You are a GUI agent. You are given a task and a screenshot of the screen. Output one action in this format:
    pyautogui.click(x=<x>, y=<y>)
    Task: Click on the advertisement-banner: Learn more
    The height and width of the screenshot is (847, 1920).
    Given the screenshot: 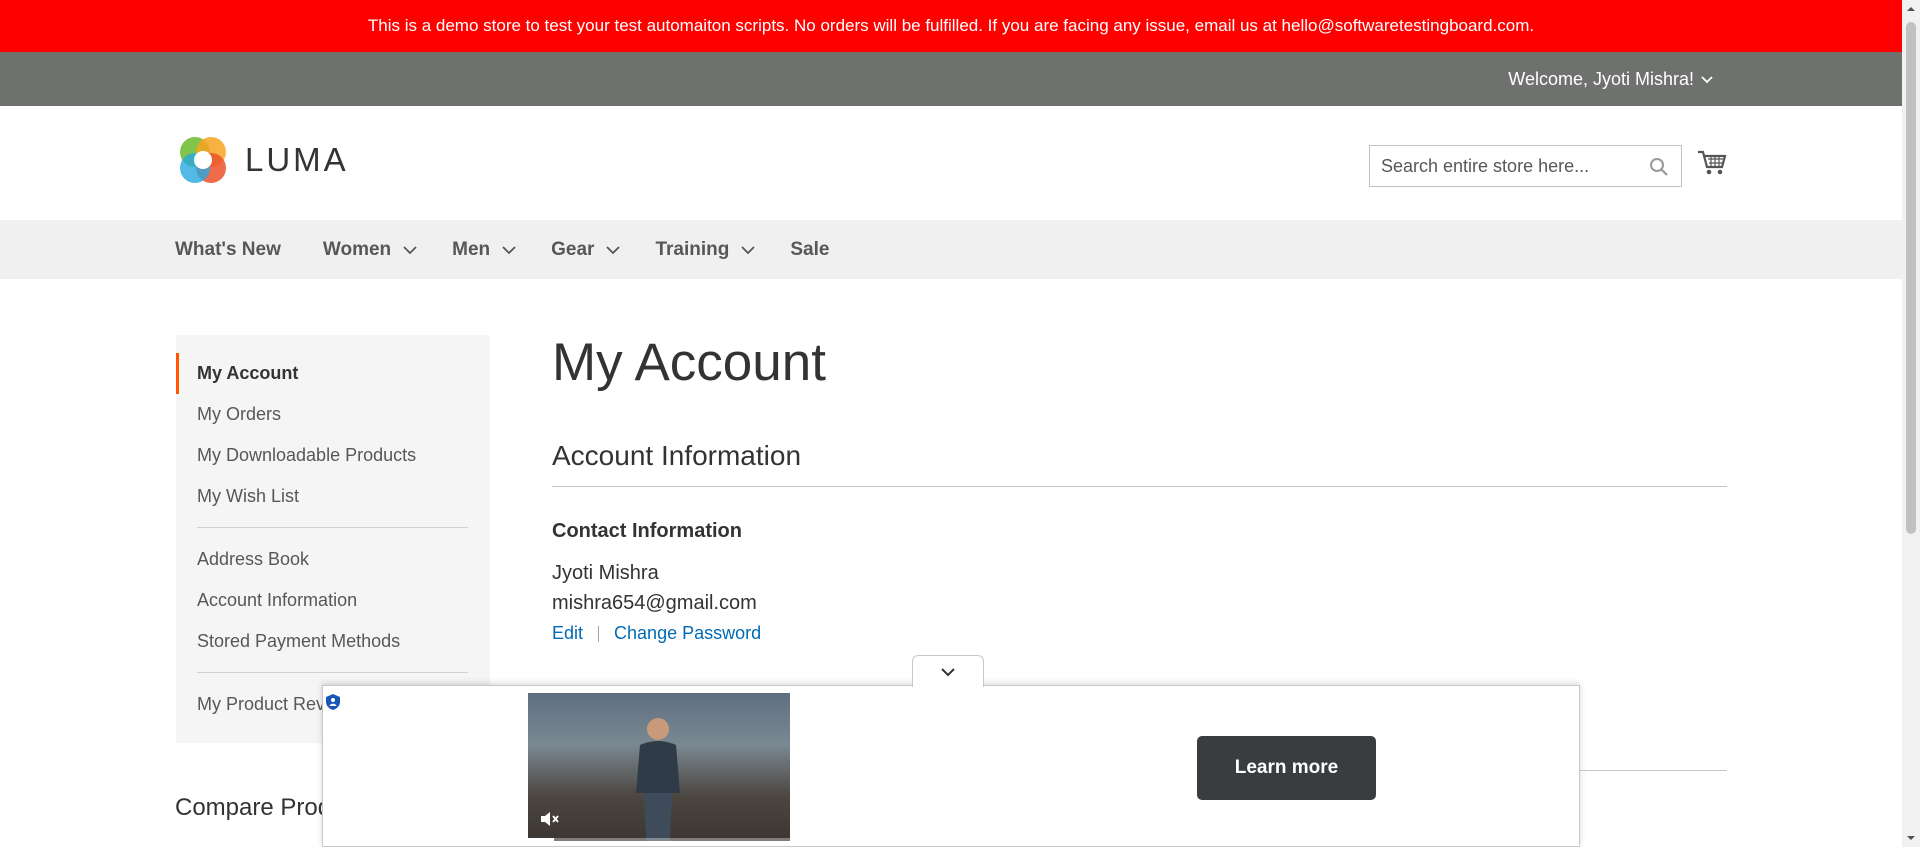 What is the action you would take?
    pyautogui.click(x=951, y=766)
    